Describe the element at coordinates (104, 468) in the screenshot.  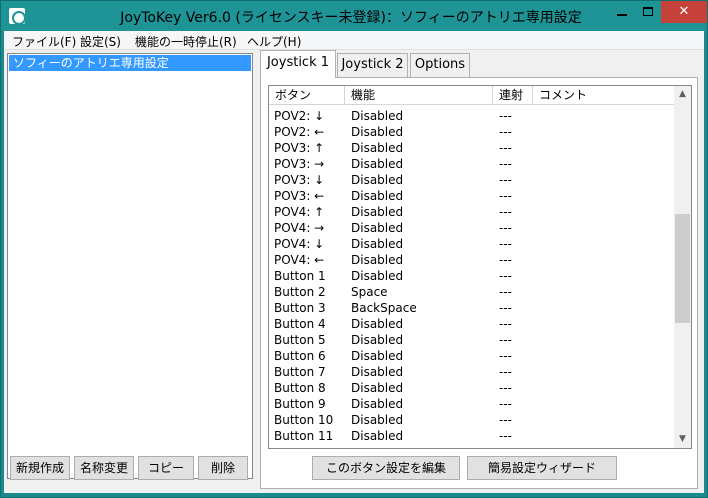
I see `rename-profile-button: 名称変更` at that location.